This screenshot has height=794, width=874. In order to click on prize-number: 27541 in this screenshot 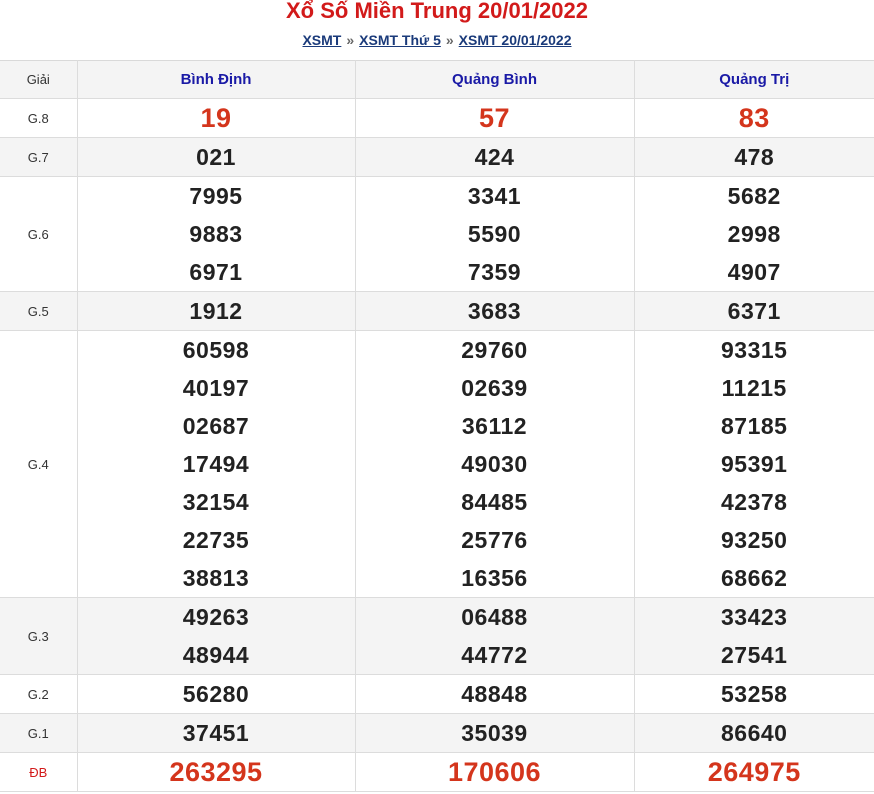, I will do `click(754, 655)`.